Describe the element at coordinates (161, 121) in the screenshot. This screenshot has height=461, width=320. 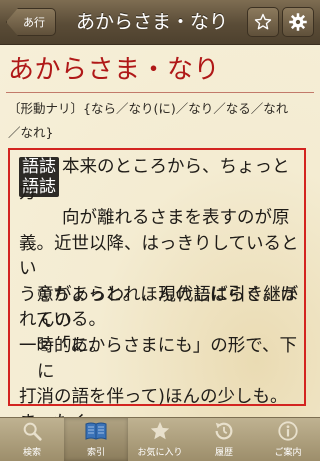
I see `grammar-info: 〔形動ナリ〕{なら／なり(に)／なり／なる／なれ ／なれ}` at that location.